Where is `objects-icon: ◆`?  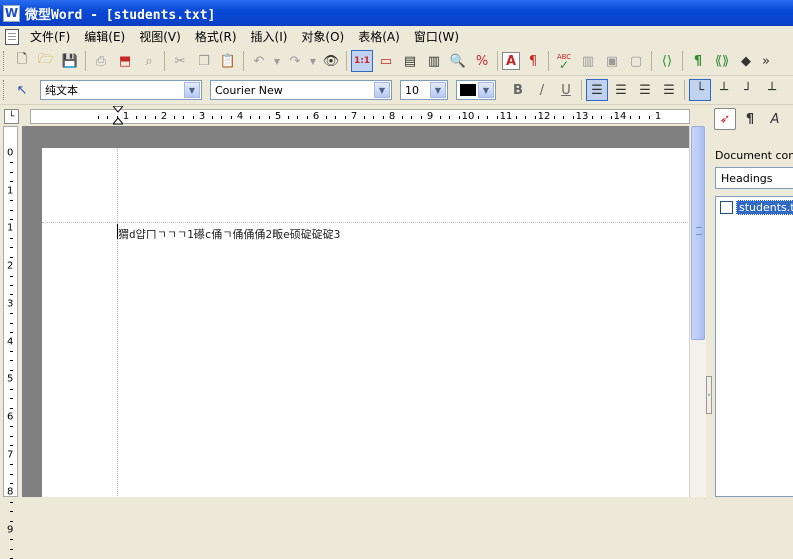
objects-icon: ◆ is located at coordinates (746, 61).